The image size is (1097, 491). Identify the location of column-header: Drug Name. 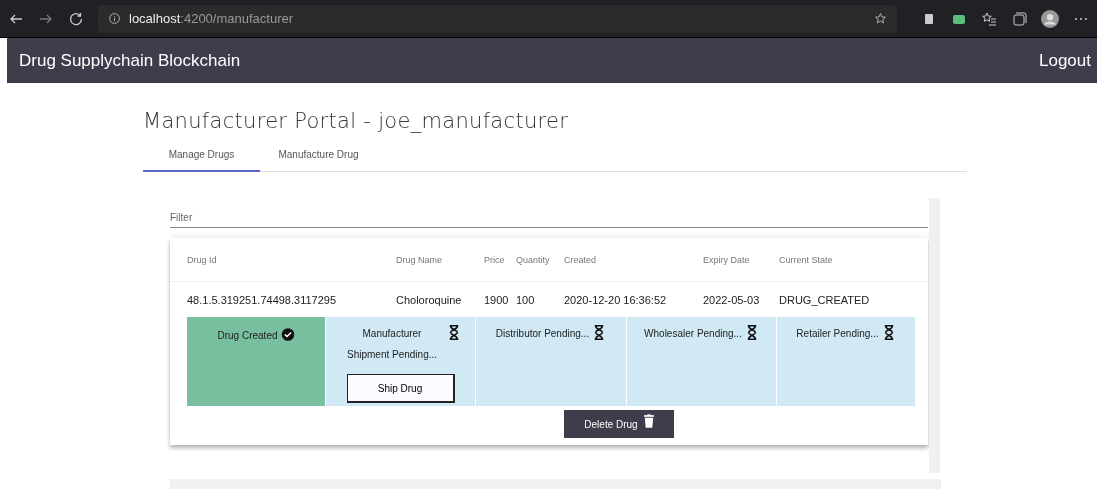
(419, 259).